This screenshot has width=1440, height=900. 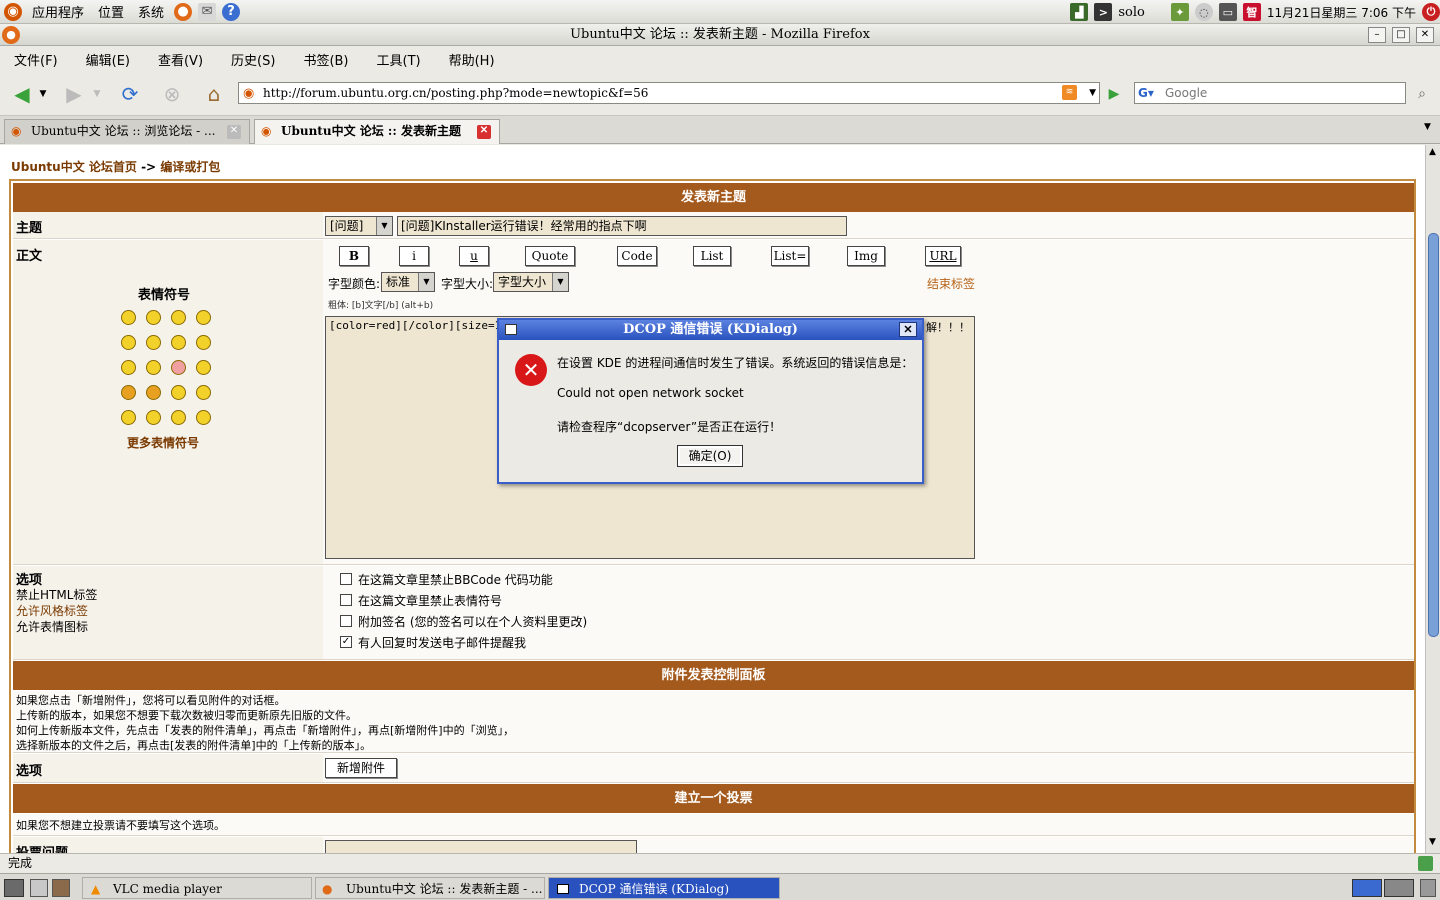 What do you see at coordinates (1399, 888) in the screenshot?
I see `workspace-switcher-inactive` at bounding box center [1399, 888].